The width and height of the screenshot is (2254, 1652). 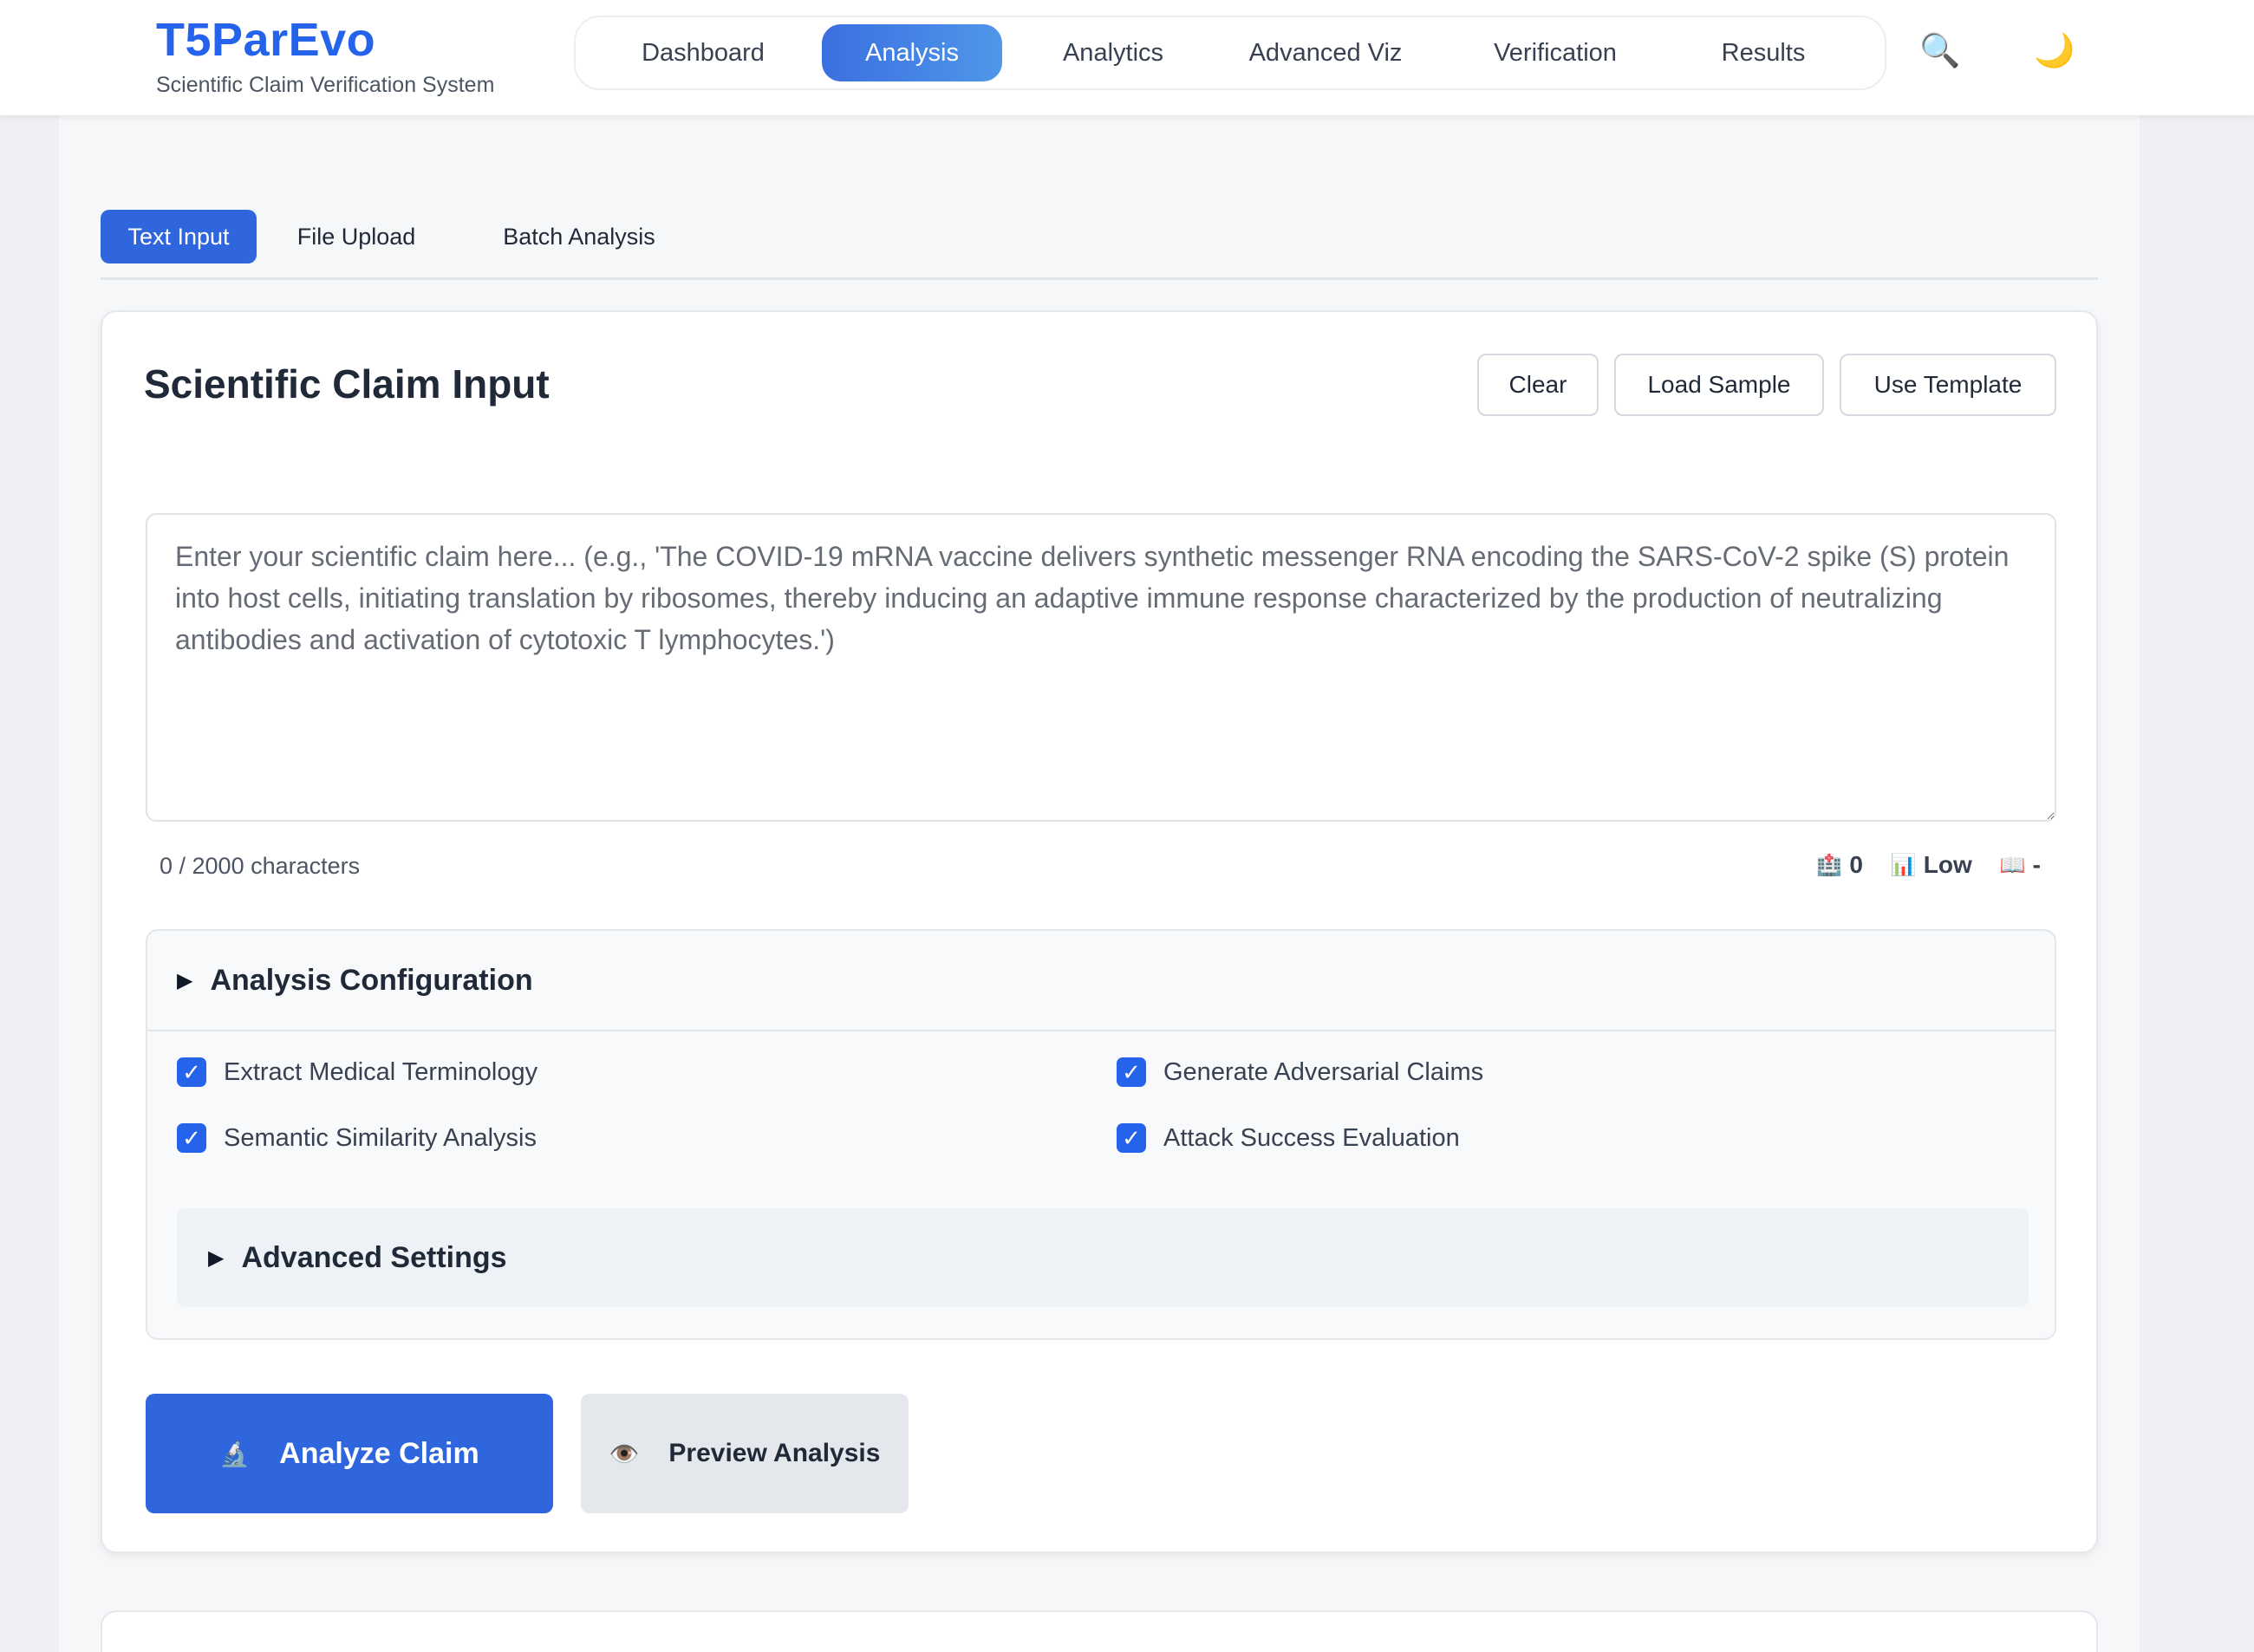 What do you see at coordinates (1538, 385) in the screenshot?
I see `clear-button: Clear` at bounding box center [1538, 385].